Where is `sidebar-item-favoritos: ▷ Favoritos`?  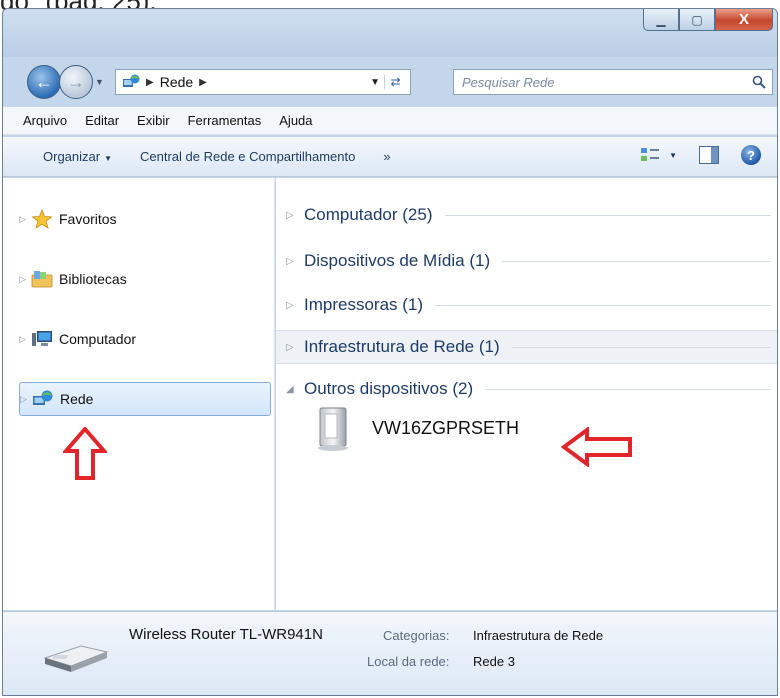 sidebar-item-favoritos: ▷ Favoritos is located at coordinates (145, 219).